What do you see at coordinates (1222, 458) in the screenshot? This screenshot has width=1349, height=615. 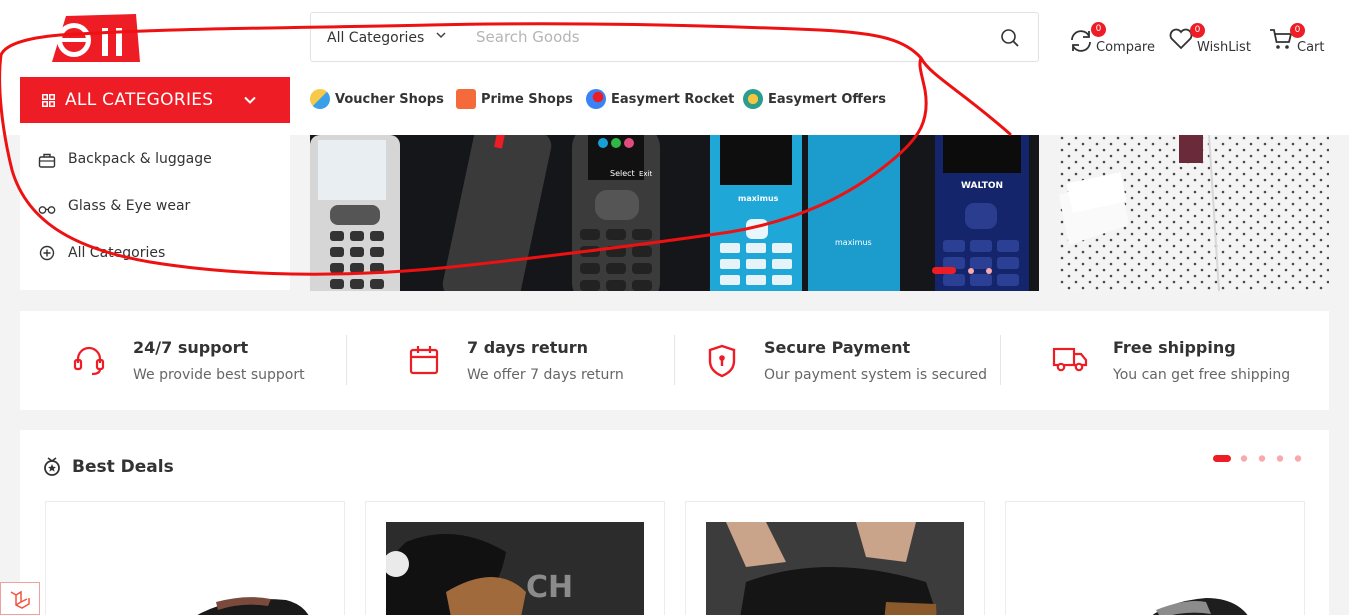 I see `page-dot-active` at bounding box center [1222, 458].